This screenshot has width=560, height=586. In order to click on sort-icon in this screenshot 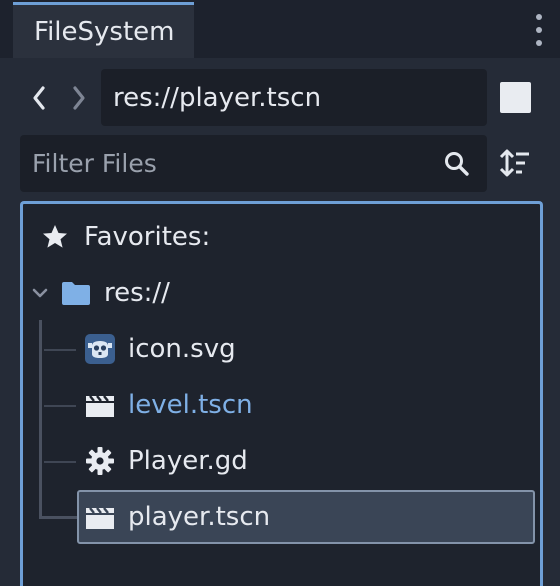, I will do `click(515, 163)`.